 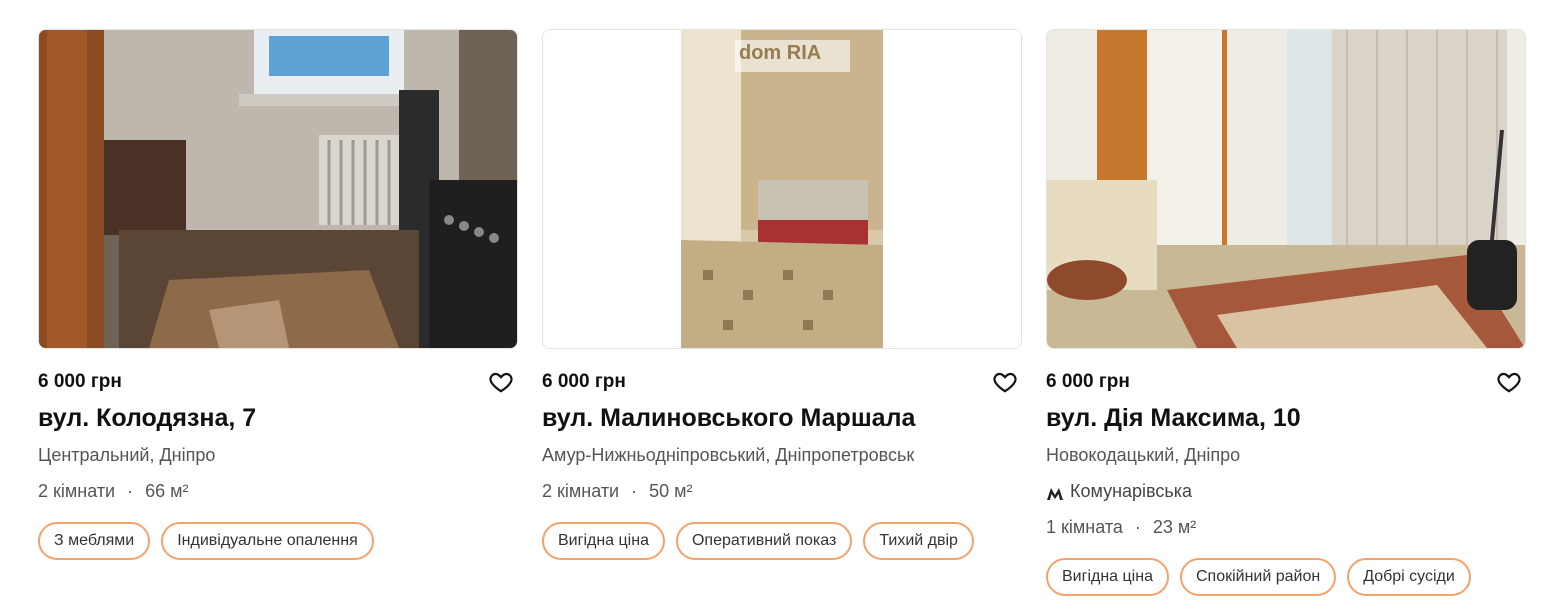 I want to click on listing-street: вул. Малиновського Маршала, so click(x=782, y=418).